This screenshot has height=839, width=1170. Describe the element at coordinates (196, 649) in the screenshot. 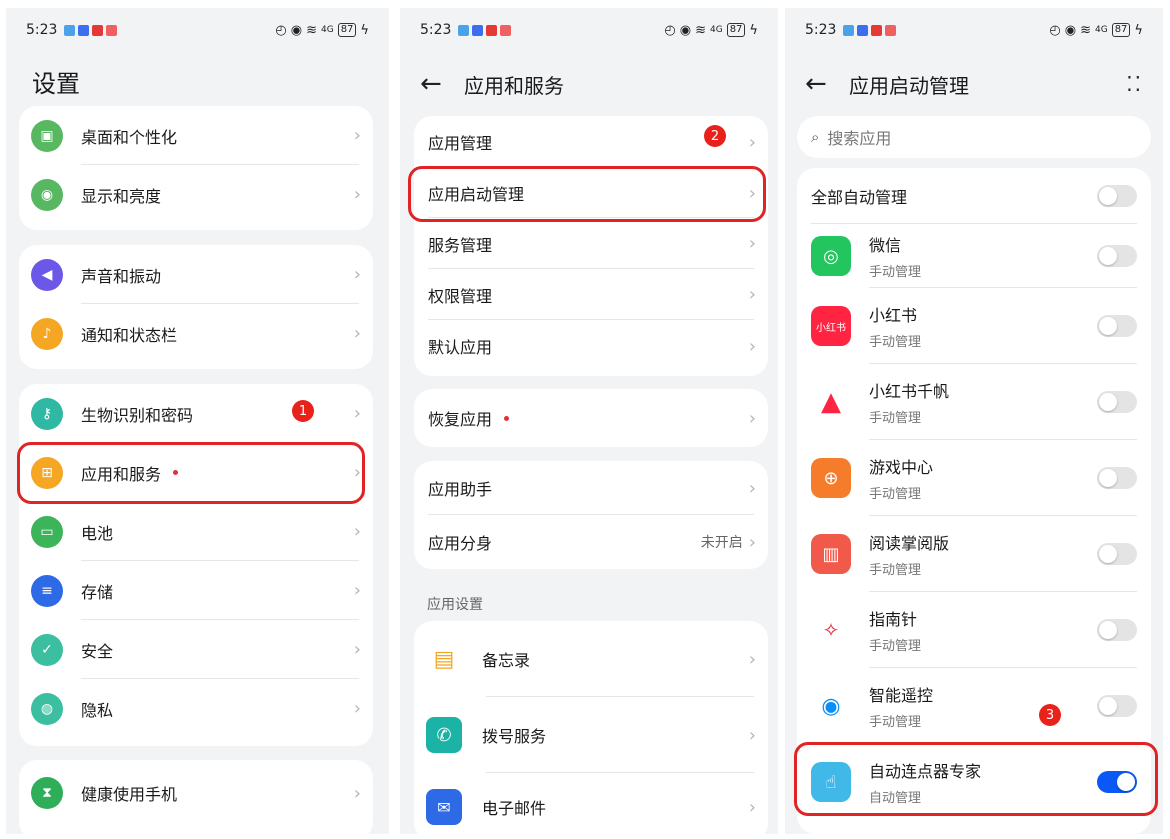

I see `settings-item-security: ✓ 安全 ›` at that location.